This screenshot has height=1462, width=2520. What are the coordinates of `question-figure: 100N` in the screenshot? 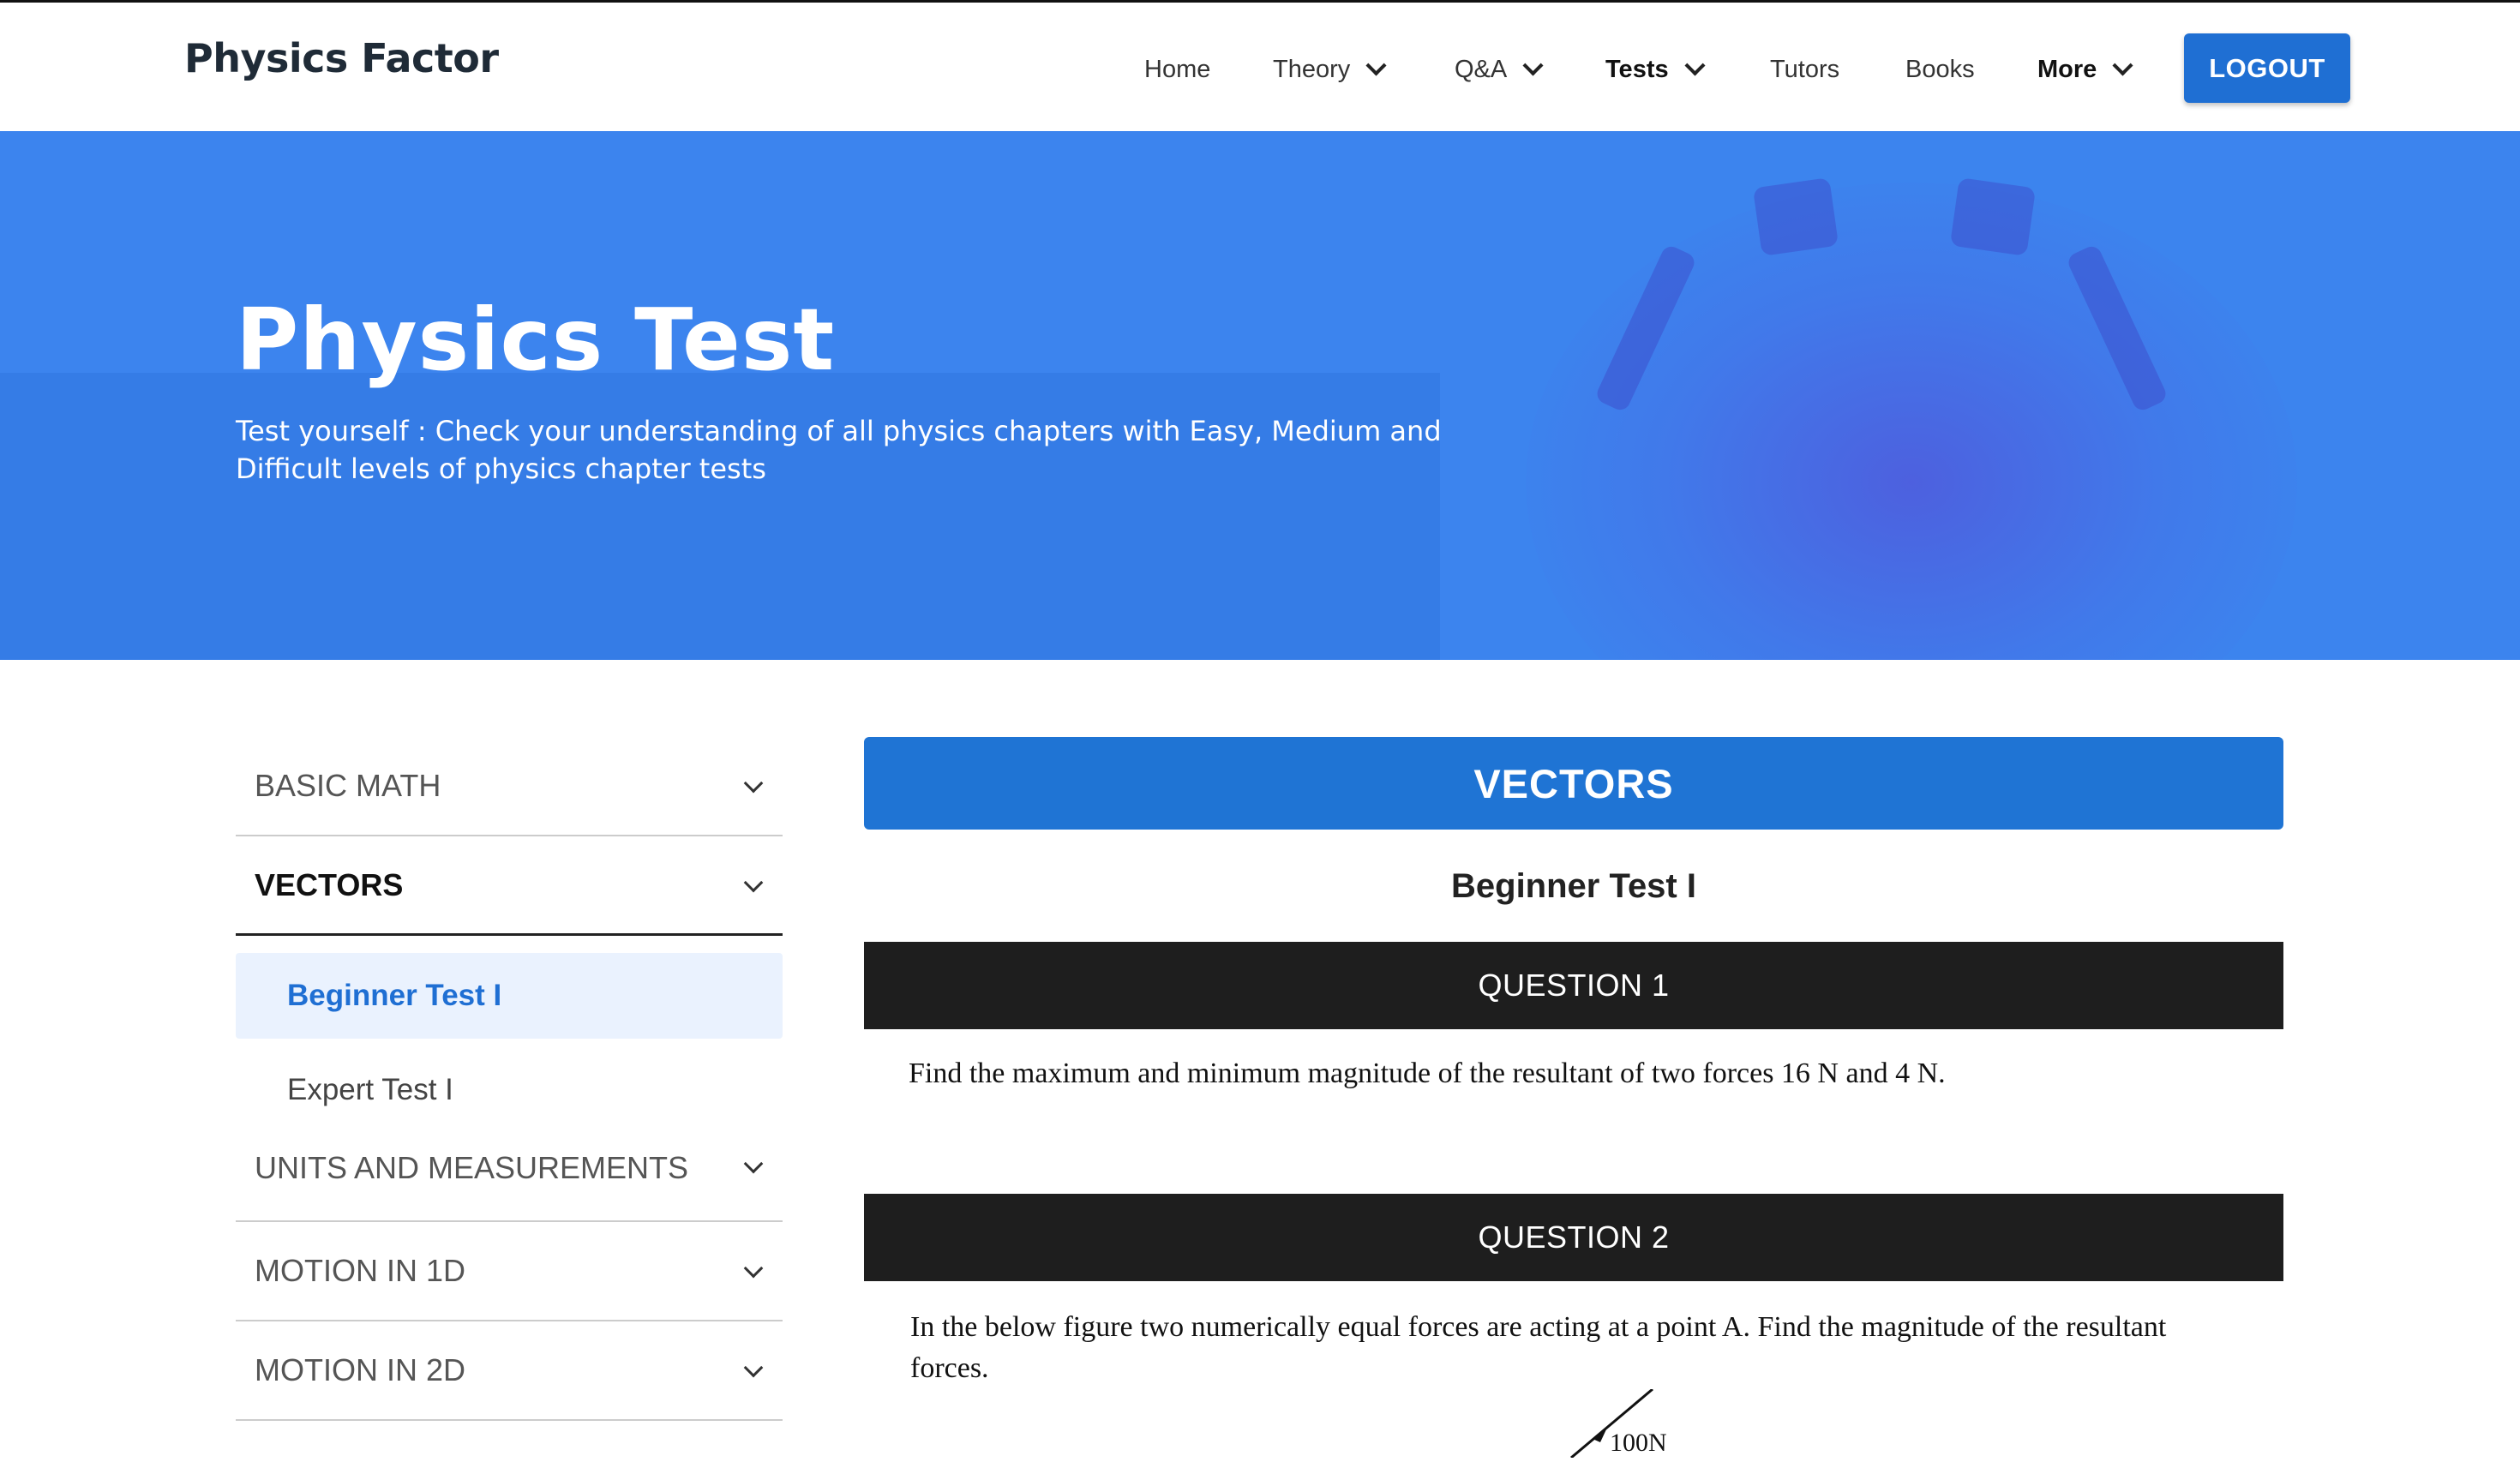 It's located at (1573, 1423).